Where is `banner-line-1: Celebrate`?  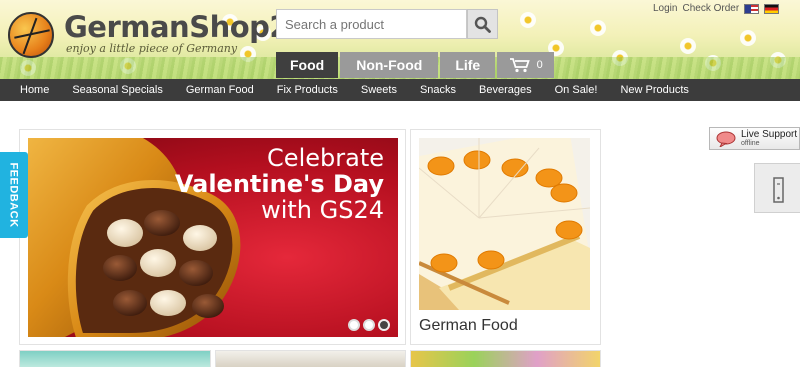
banner-line-1: Celebrate is located at coordinates (325, 158).